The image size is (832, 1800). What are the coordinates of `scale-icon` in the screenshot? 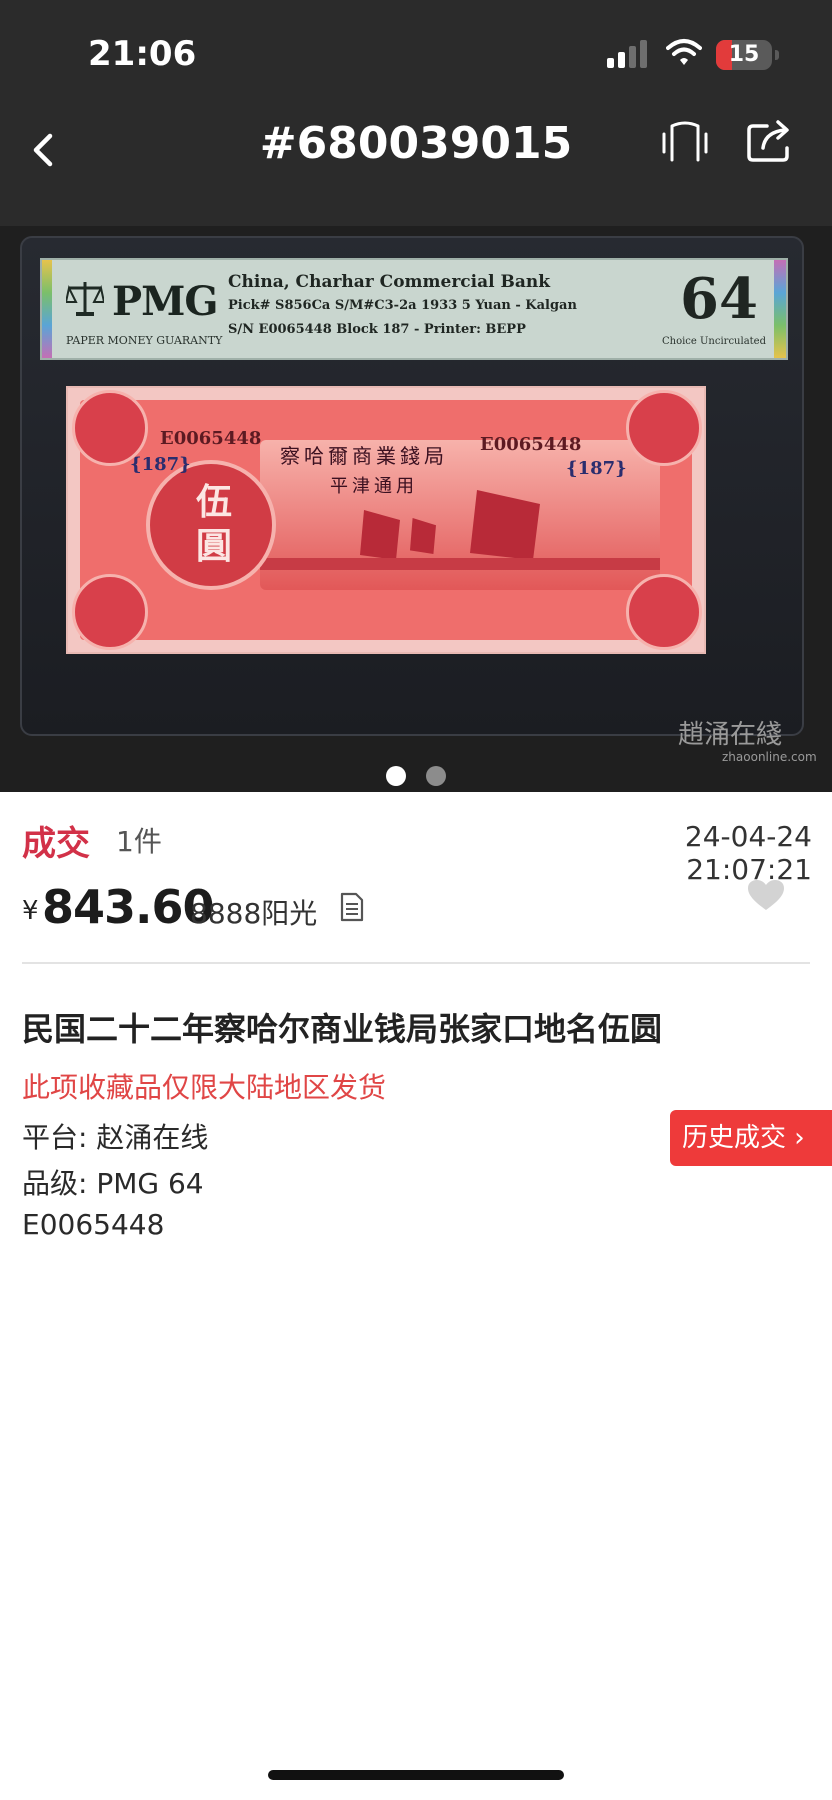 It's located at (85, 299).